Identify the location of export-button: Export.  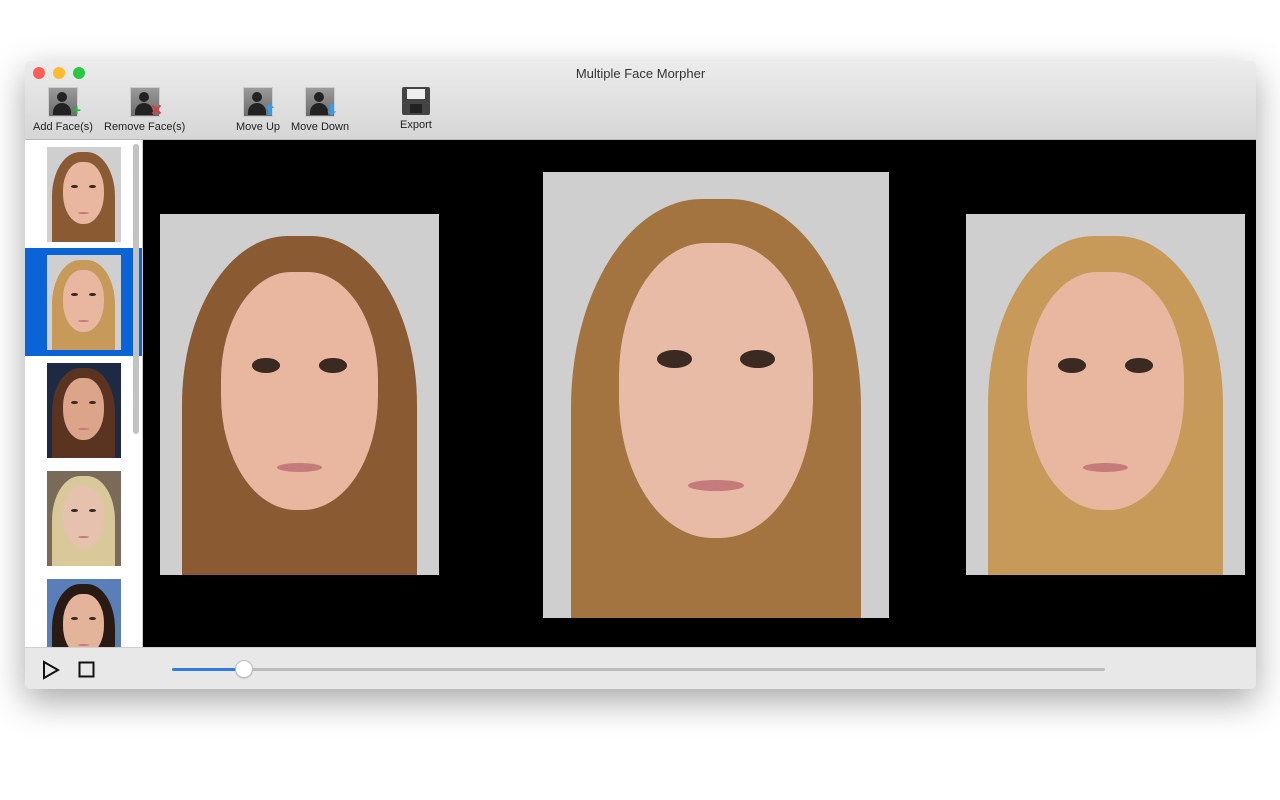
(416, 109).